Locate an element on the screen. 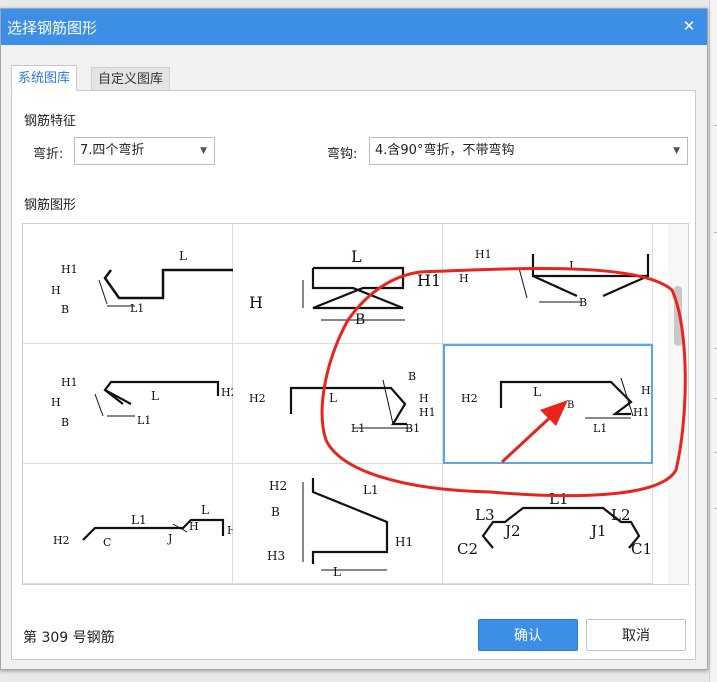  shape-label: C1 is located at coordinates (641, 549).